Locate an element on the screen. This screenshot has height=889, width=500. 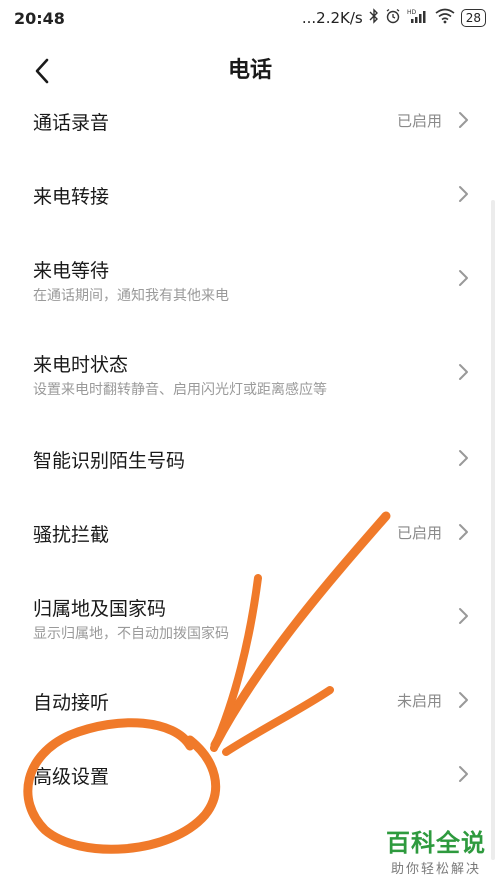
settings-item-title: 来电等待 is located at coordinates (71, 271).